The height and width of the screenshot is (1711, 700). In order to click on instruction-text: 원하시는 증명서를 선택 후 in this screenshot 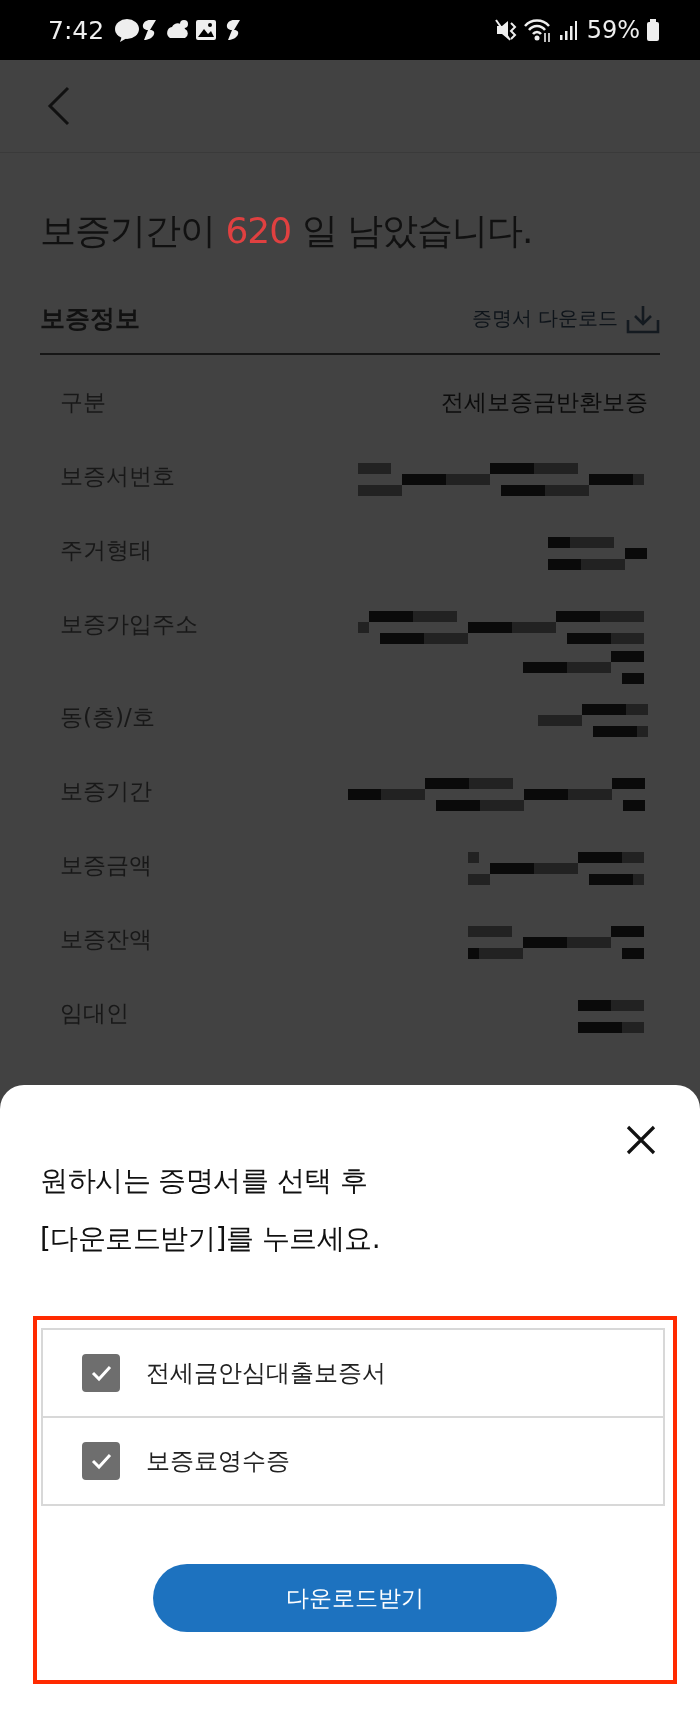, I will do `click(204, 1181)`.